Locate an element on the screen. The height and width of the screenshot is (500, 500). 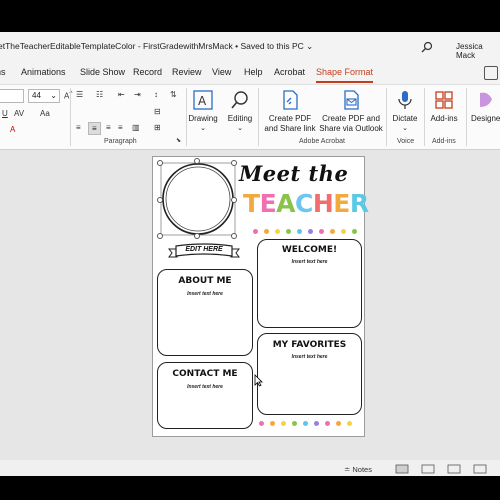
dot-row-top is located at coordinates (305, 231).